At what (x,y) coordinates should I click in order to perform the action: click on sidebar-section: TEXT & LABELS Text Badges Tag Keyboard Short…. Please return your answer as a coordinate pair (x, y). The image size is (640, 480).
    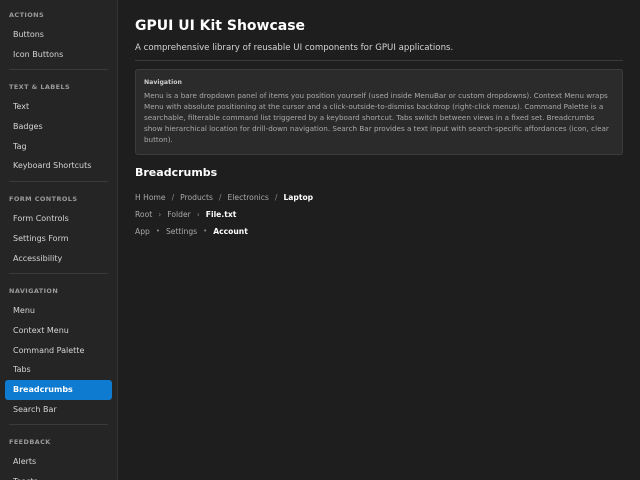
    Looking at the image, I should click on (58, 124).